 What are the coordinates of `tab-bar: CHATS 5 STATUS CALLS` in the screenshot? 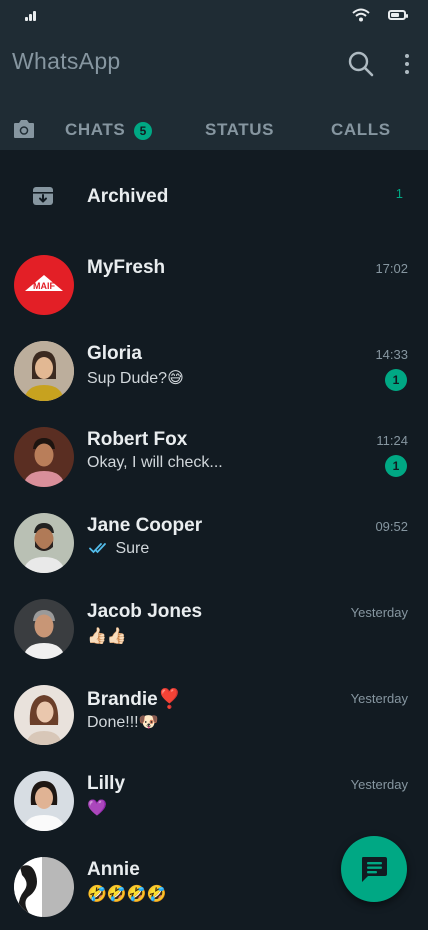 It's located at (214, 131).